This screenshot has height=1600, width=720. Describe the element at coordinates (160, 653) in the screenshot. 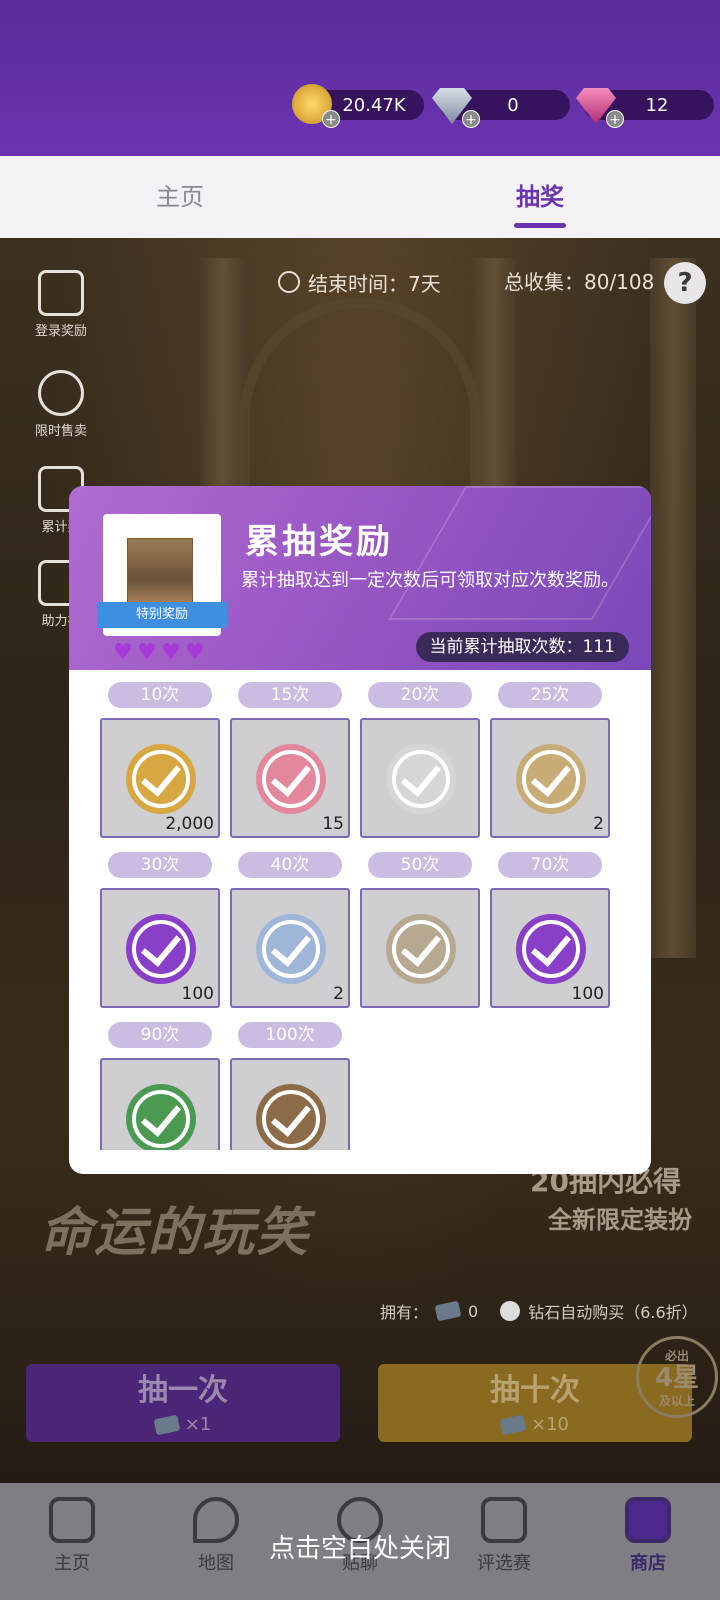

I see `heart-rating: ♥ ♥ ♥ ♥` at that location.